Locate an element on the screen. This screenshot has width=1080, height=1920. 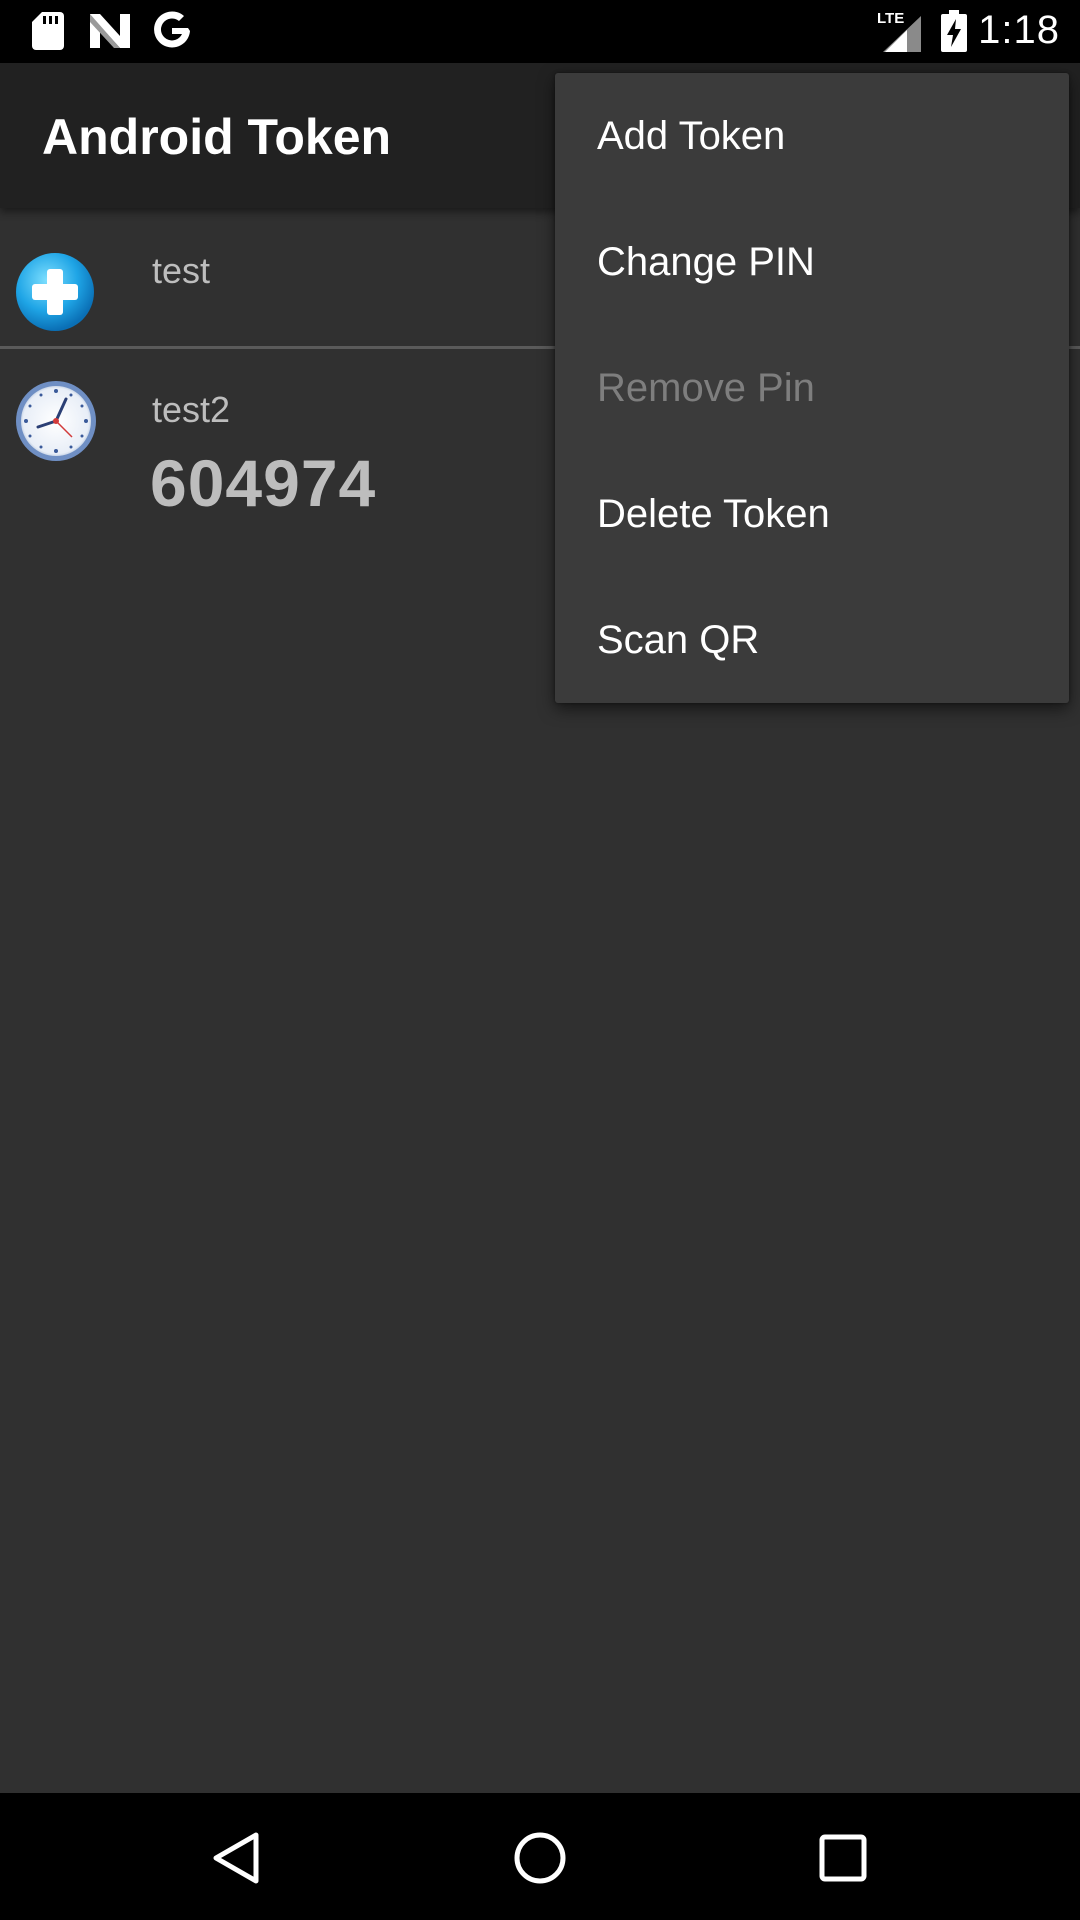
token-name: test2 is located at coordinates (191, 409).